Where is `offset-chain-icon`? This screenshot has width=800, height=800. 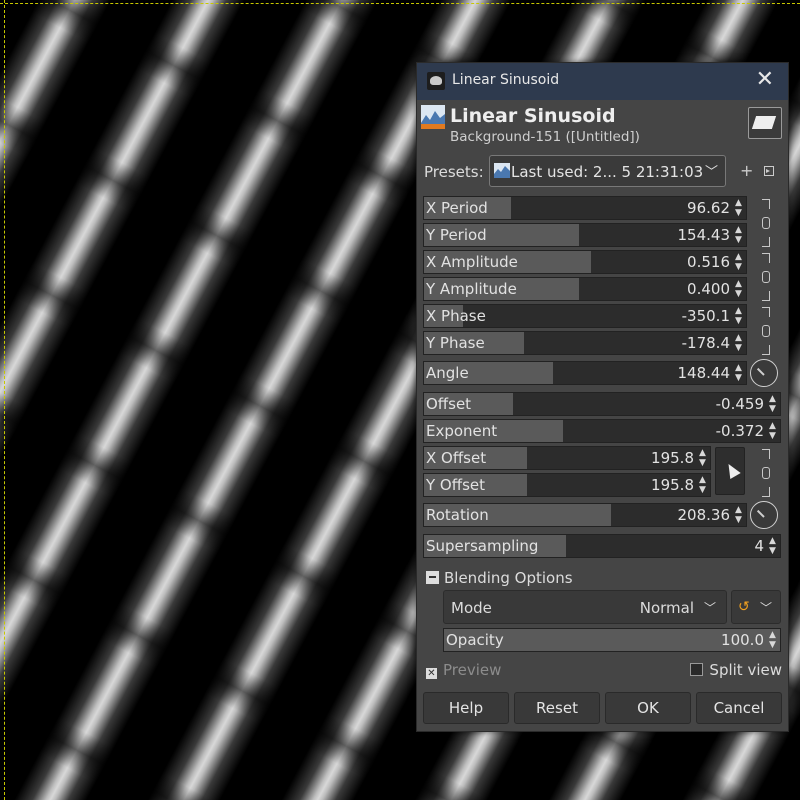 offset-chain-icon is located at coordinates (766, 473).